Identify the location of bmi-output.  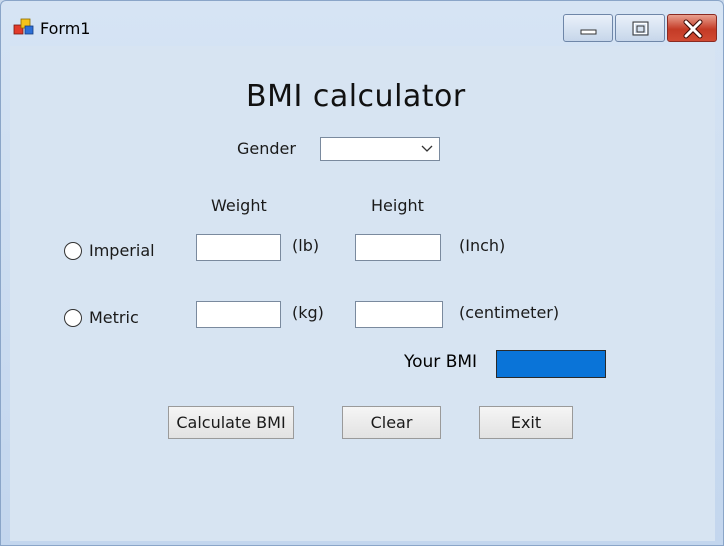
(551, 364).